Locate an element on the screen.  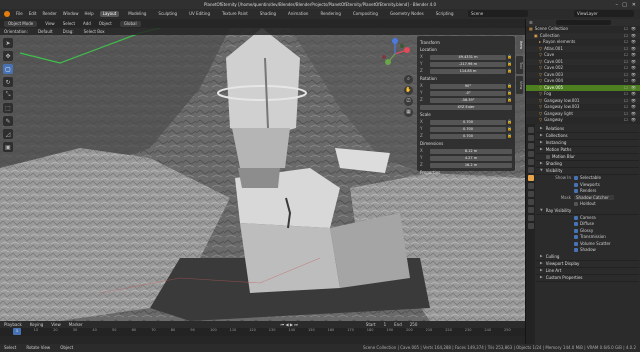
properties-section: ▶ Culling is located at coordinates (587, 257).